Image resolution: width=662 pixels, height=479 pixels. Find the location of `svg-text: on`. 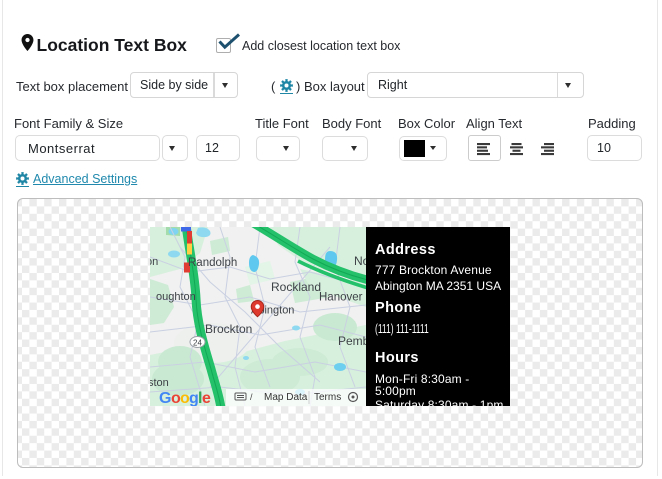

svg-text: on is located at coordinates (154, 262).